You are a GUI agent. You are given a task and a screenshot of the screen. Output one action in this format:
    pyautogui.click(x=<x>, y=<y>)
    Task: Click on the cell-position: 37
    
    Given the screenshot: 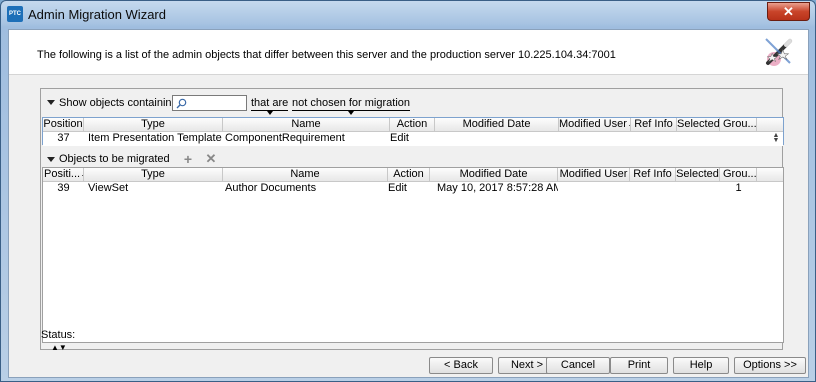 What is the action you would take?
    pyautogui.click(x=63, y=138)
    